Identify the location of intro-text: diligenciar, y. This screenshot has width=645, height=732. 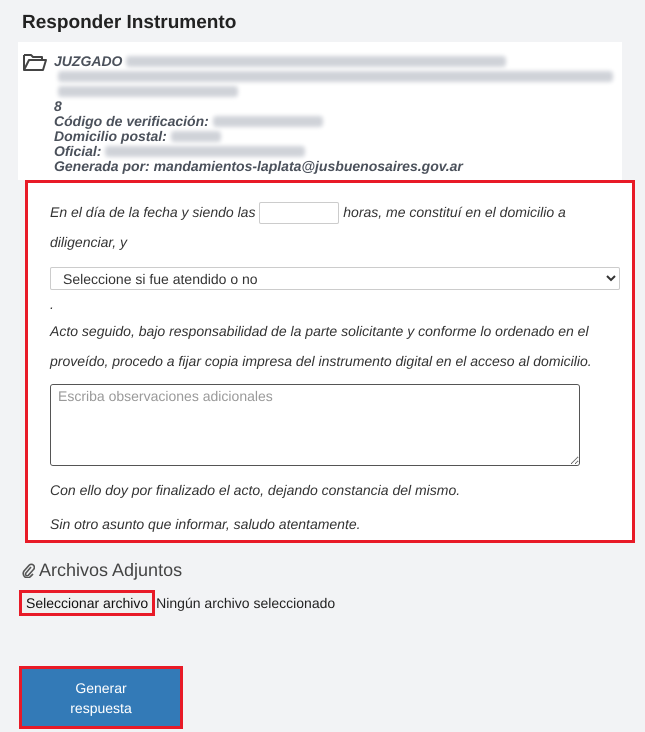
(89, 242).